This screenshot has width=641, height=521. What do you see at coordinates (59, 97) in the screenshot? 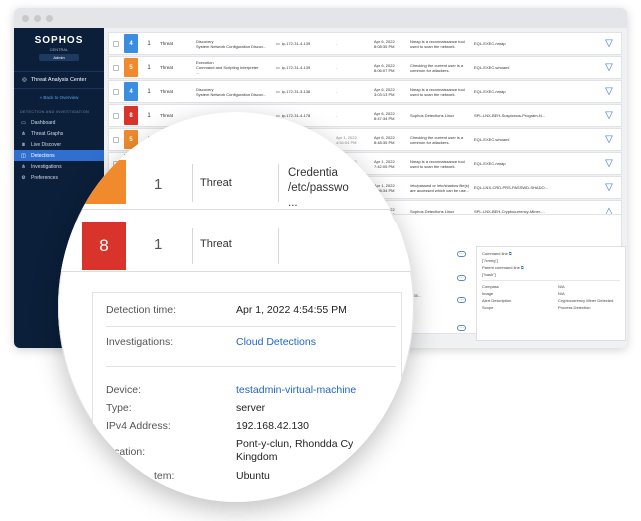
I see `back-to-overview-link: « Back to Overview` at bounding box center [59, 97].